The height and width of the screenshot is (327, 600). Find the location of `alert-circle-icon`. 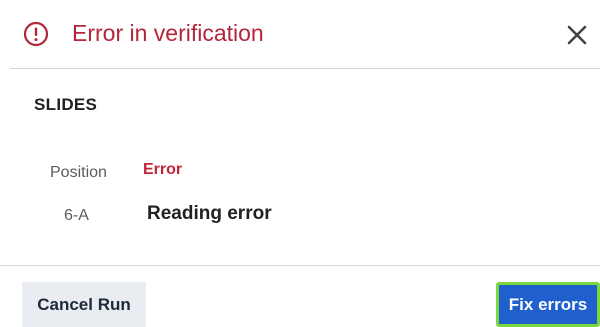

alert-circle-icon is located at coordinates (36, 34).